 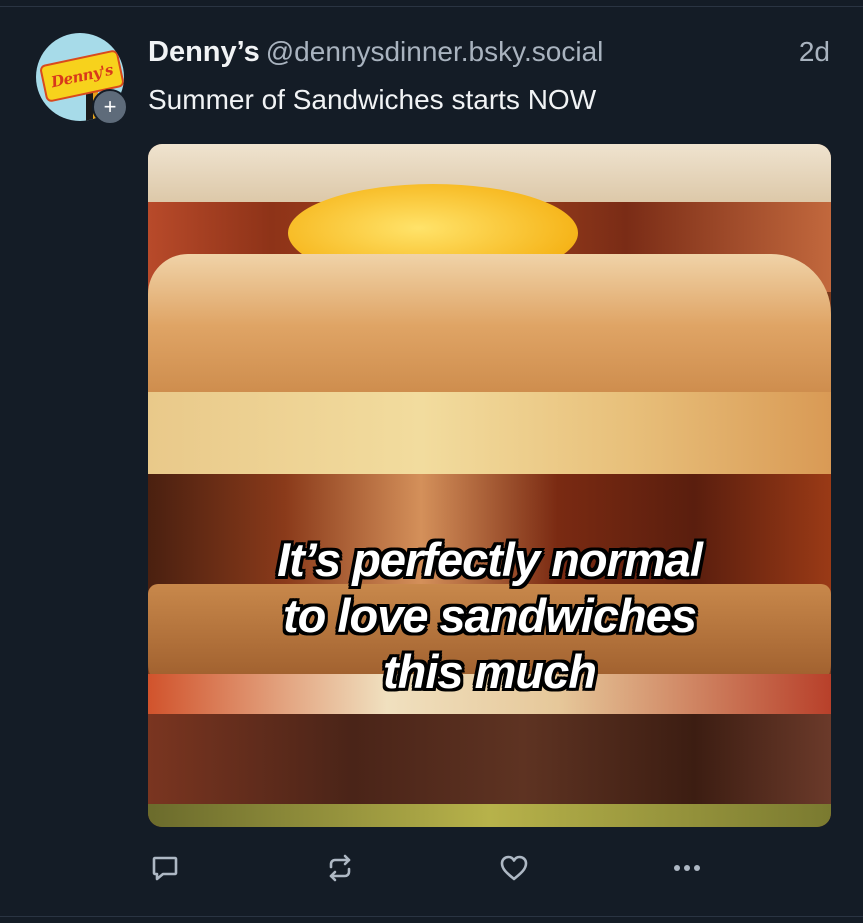 I want to click on post-timestamp: 2d, so click(x=814, y=52).